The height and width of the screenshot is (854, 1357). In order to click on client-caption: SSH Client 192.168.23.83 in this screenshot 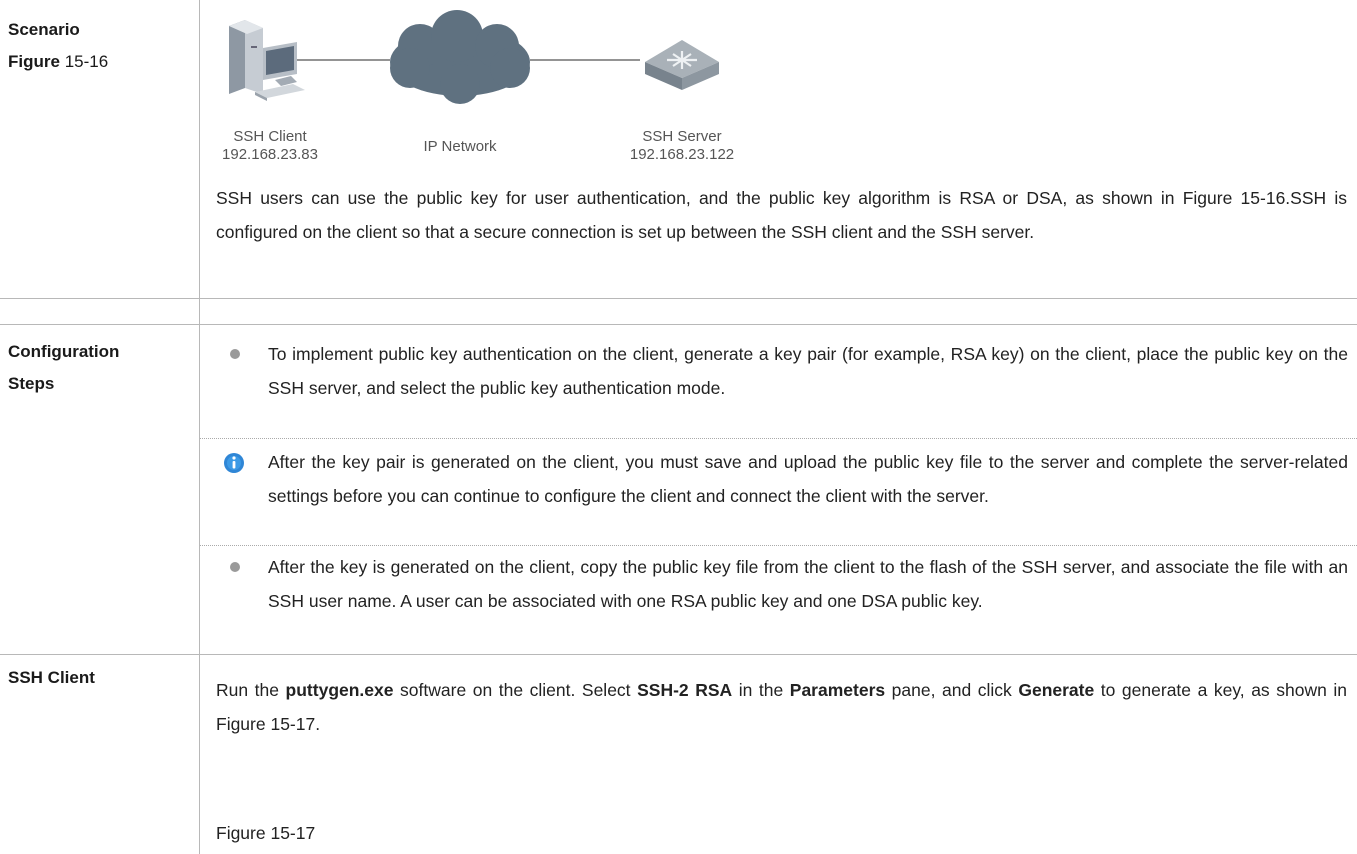, I will do `click(270, 146)`.